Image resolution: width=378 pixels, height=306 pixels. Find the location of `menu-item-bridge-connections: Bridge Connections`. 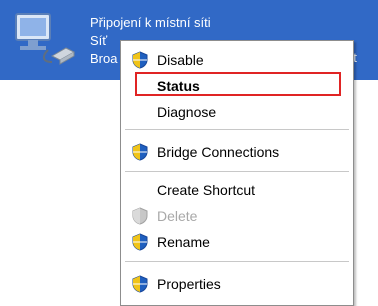

menu-item-bridge-connections: Bridge Connections is located at coordinates (237, 152).